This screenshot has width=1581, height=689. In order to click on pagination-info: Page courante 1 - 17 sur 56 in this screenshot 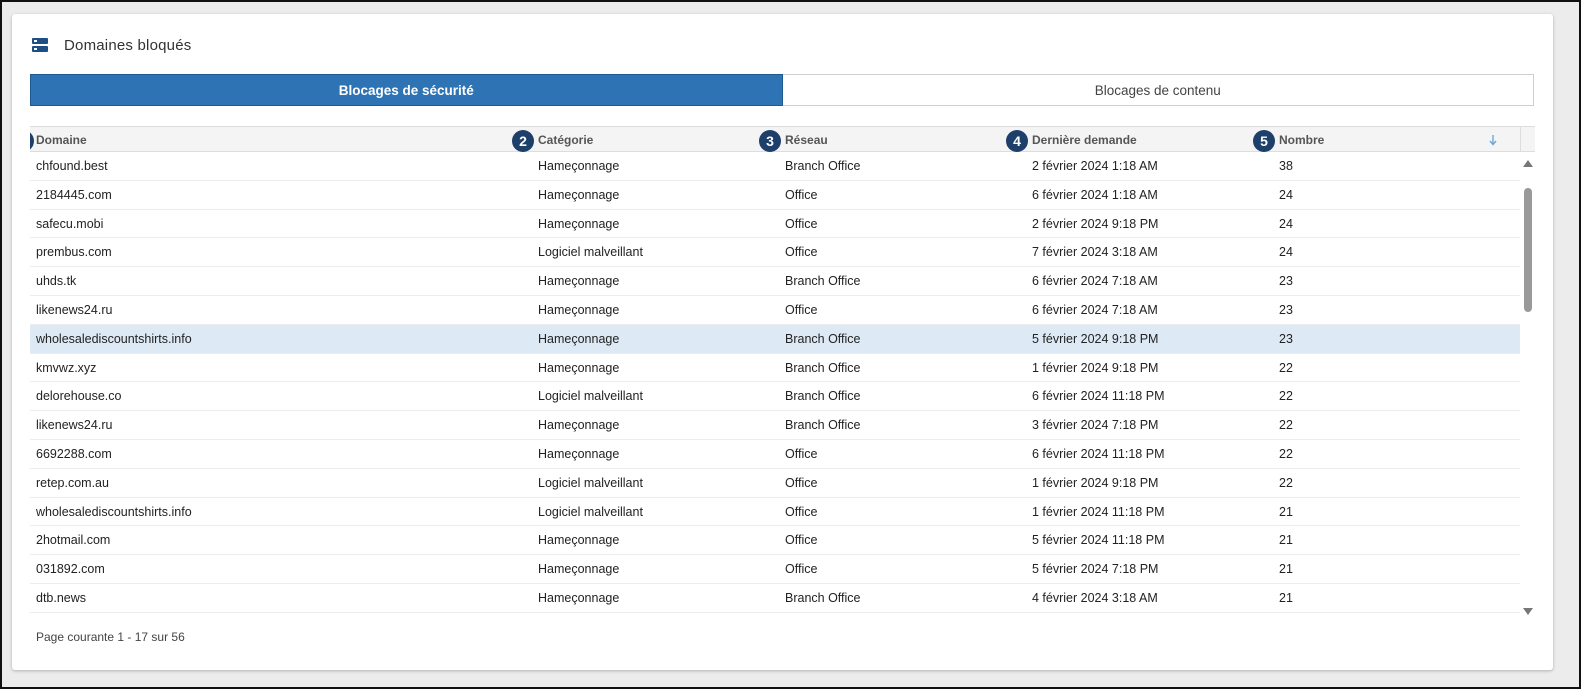, I will do `click(110, 637)`.